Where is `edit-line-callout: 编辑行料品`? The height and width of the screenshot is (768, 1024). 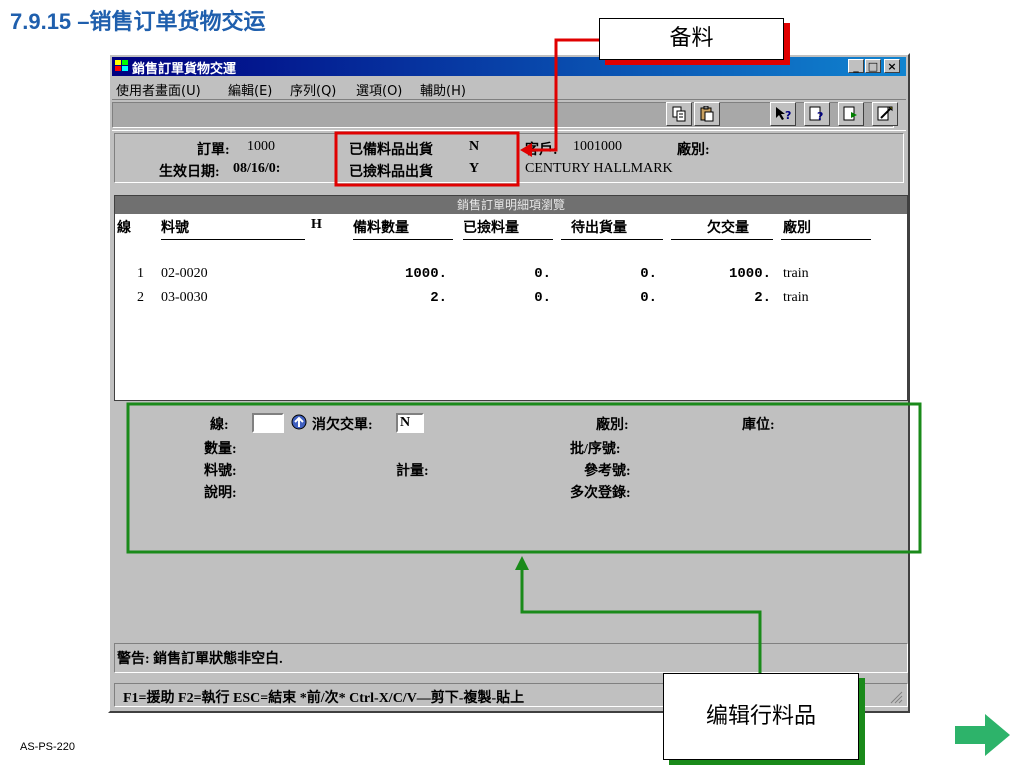
edit-line-callout: 编辑行料品 is located at coordinates (761, 716).